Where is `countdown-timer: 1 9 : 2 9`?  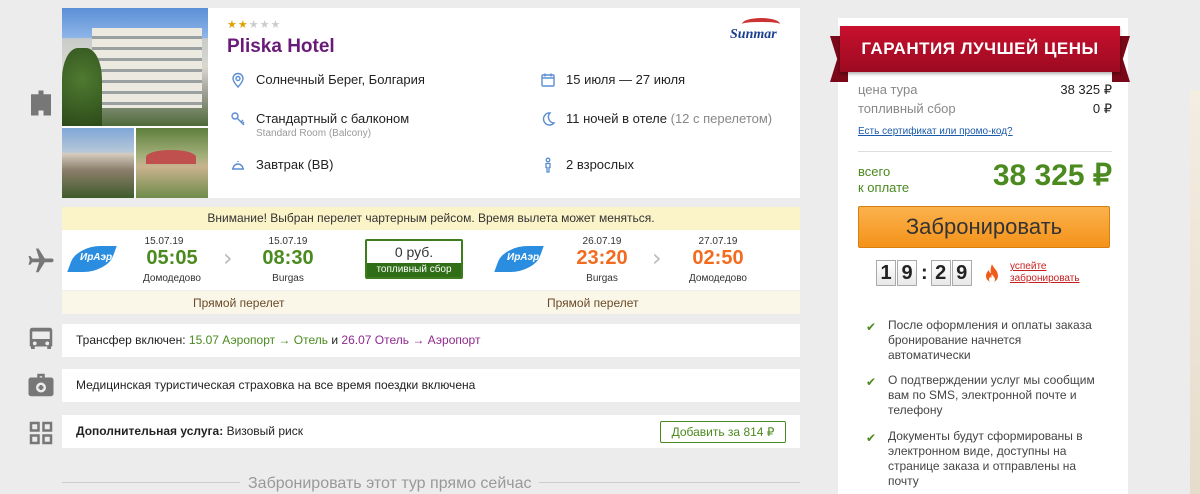 countdown-timer: 1 9 : 2 9 is located at coordinates (924, 273).